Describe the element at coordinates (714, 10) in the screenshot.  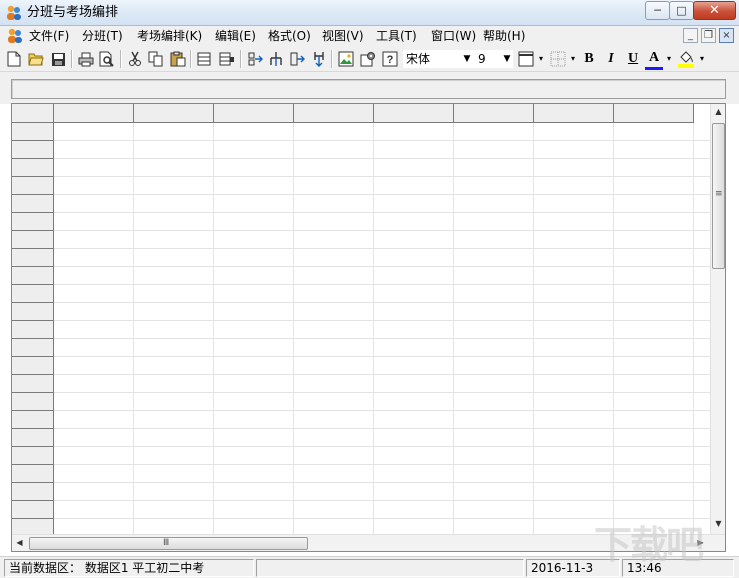
I see `close-button: ✕` at that location.